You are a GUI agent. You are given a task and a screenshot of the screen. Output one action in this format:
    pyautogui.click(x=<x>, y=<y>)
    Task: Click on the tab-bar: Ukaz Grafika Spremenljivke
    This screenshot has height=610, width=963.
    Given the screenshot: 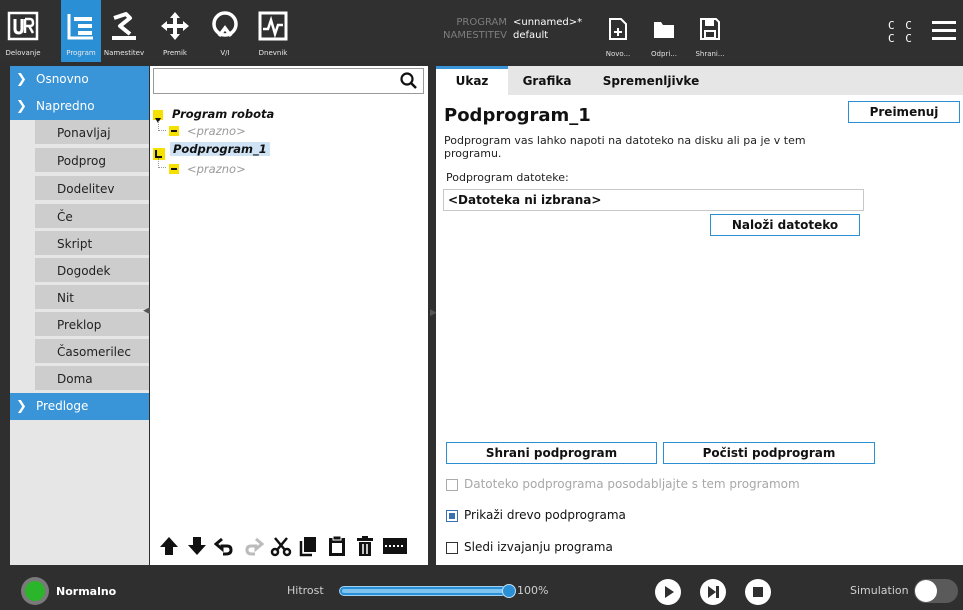 What is the action you would take?
    pyautogui.click(x=699, y=80)
    